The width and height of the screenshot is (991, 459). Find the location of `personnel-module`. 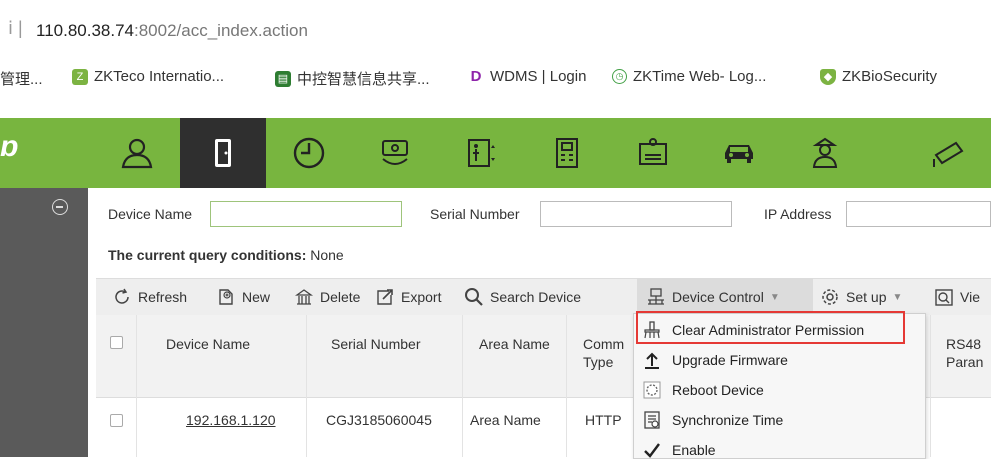

personnel-module is located at coordinates (137, 153).